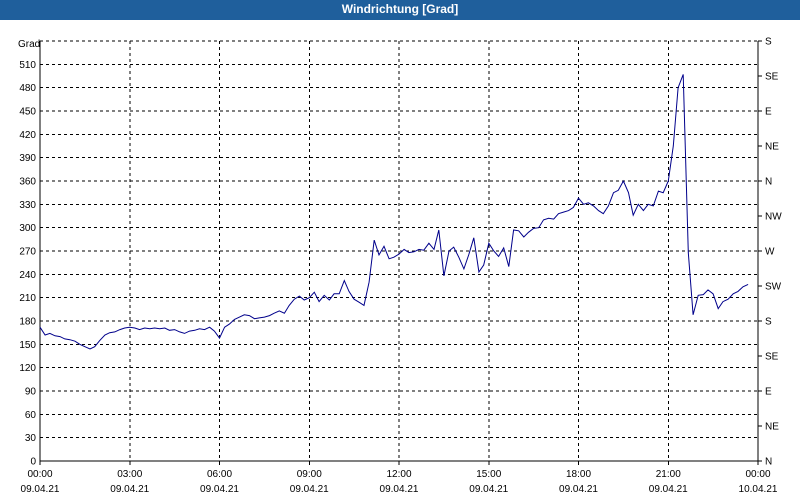  What do you see at coordinates (27, 182) in the screenshot?
I see `y-tick-label: 360` at bounding box center [27, 182].